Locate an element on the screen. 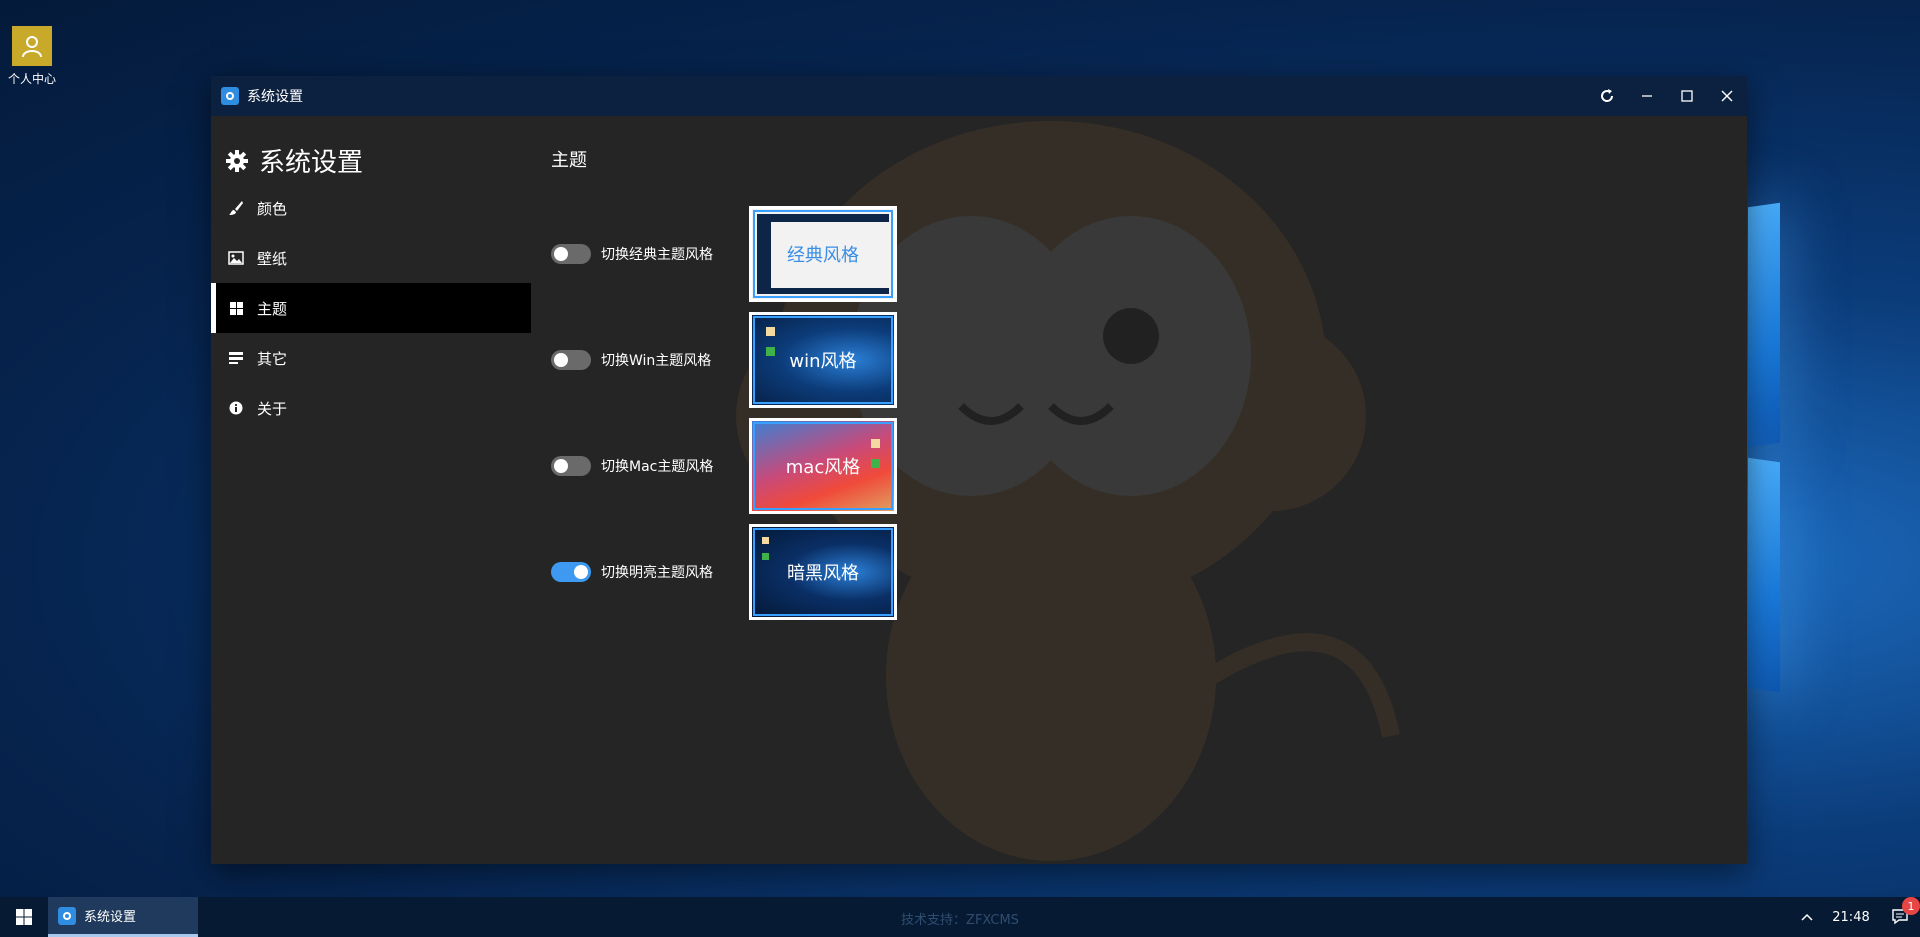  refresh-button is located at coordinates (1607, 96).